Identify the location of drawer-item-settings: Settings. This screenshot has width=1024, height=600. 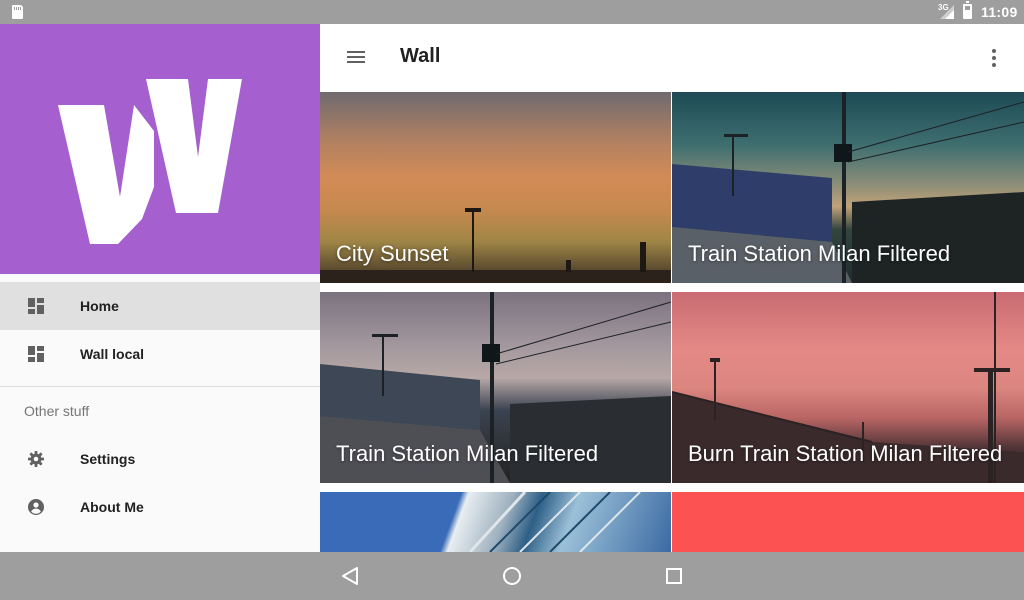
(160, 459).